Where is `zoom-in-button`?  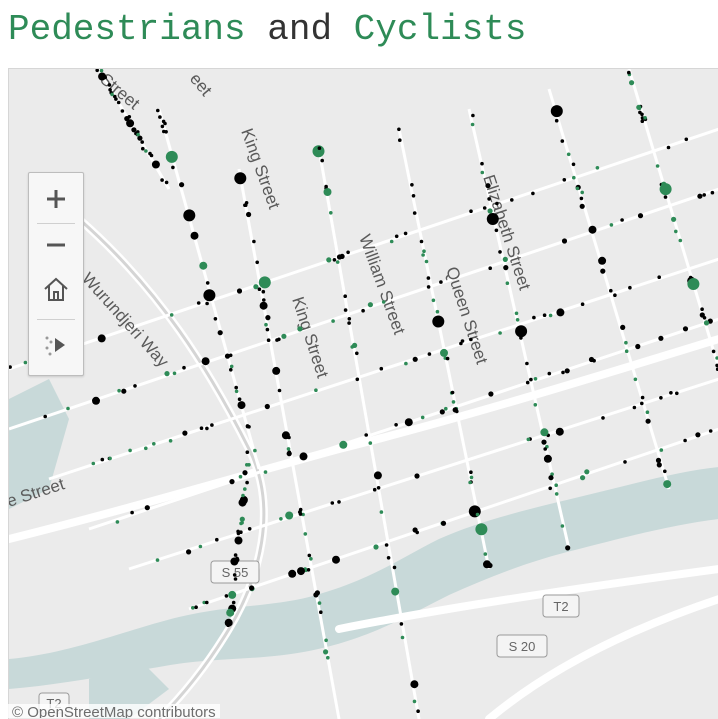
zoom-in-button is located at coordinates (56, 199).